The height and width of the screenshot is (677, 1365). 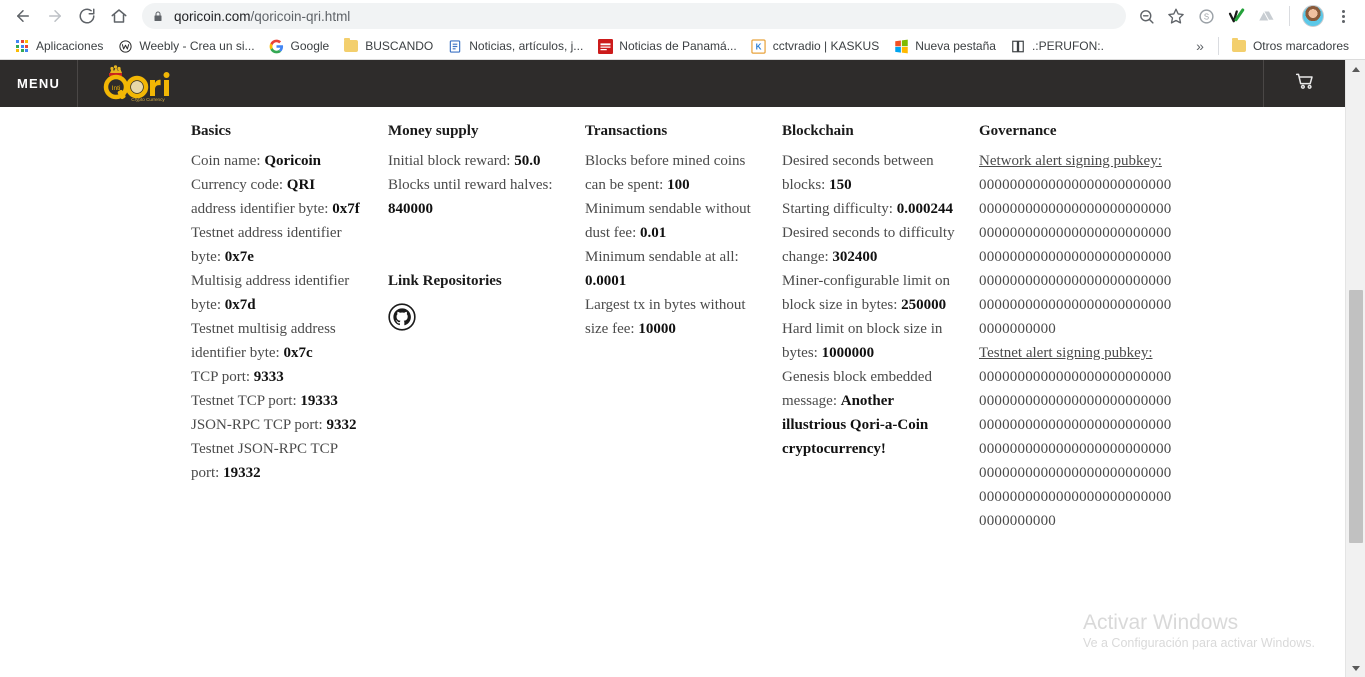 What do you see at coordinates (319, 401) in the screenshot?
I see `spec-value: 19333` at bounding box center [319, 401].